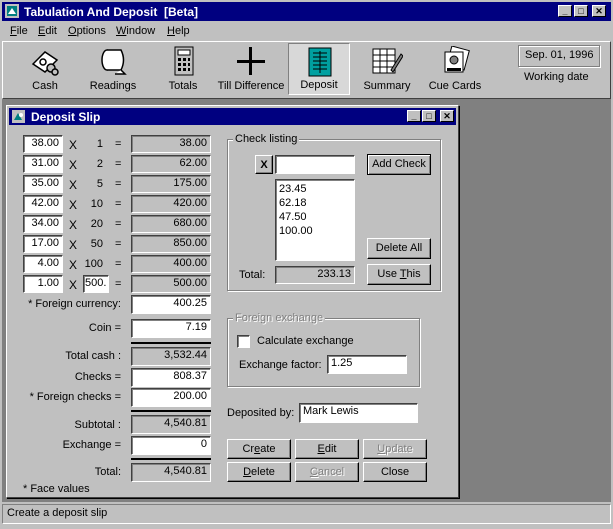 Image resolution: width=613 pixels, height=529 pixels. What do you see at coordinates (306, 11) in the screenshot?
I see `app-title-bar: Tabulation And Deposit [Beta] _ □ ✕` at bounding box center [306, 11].